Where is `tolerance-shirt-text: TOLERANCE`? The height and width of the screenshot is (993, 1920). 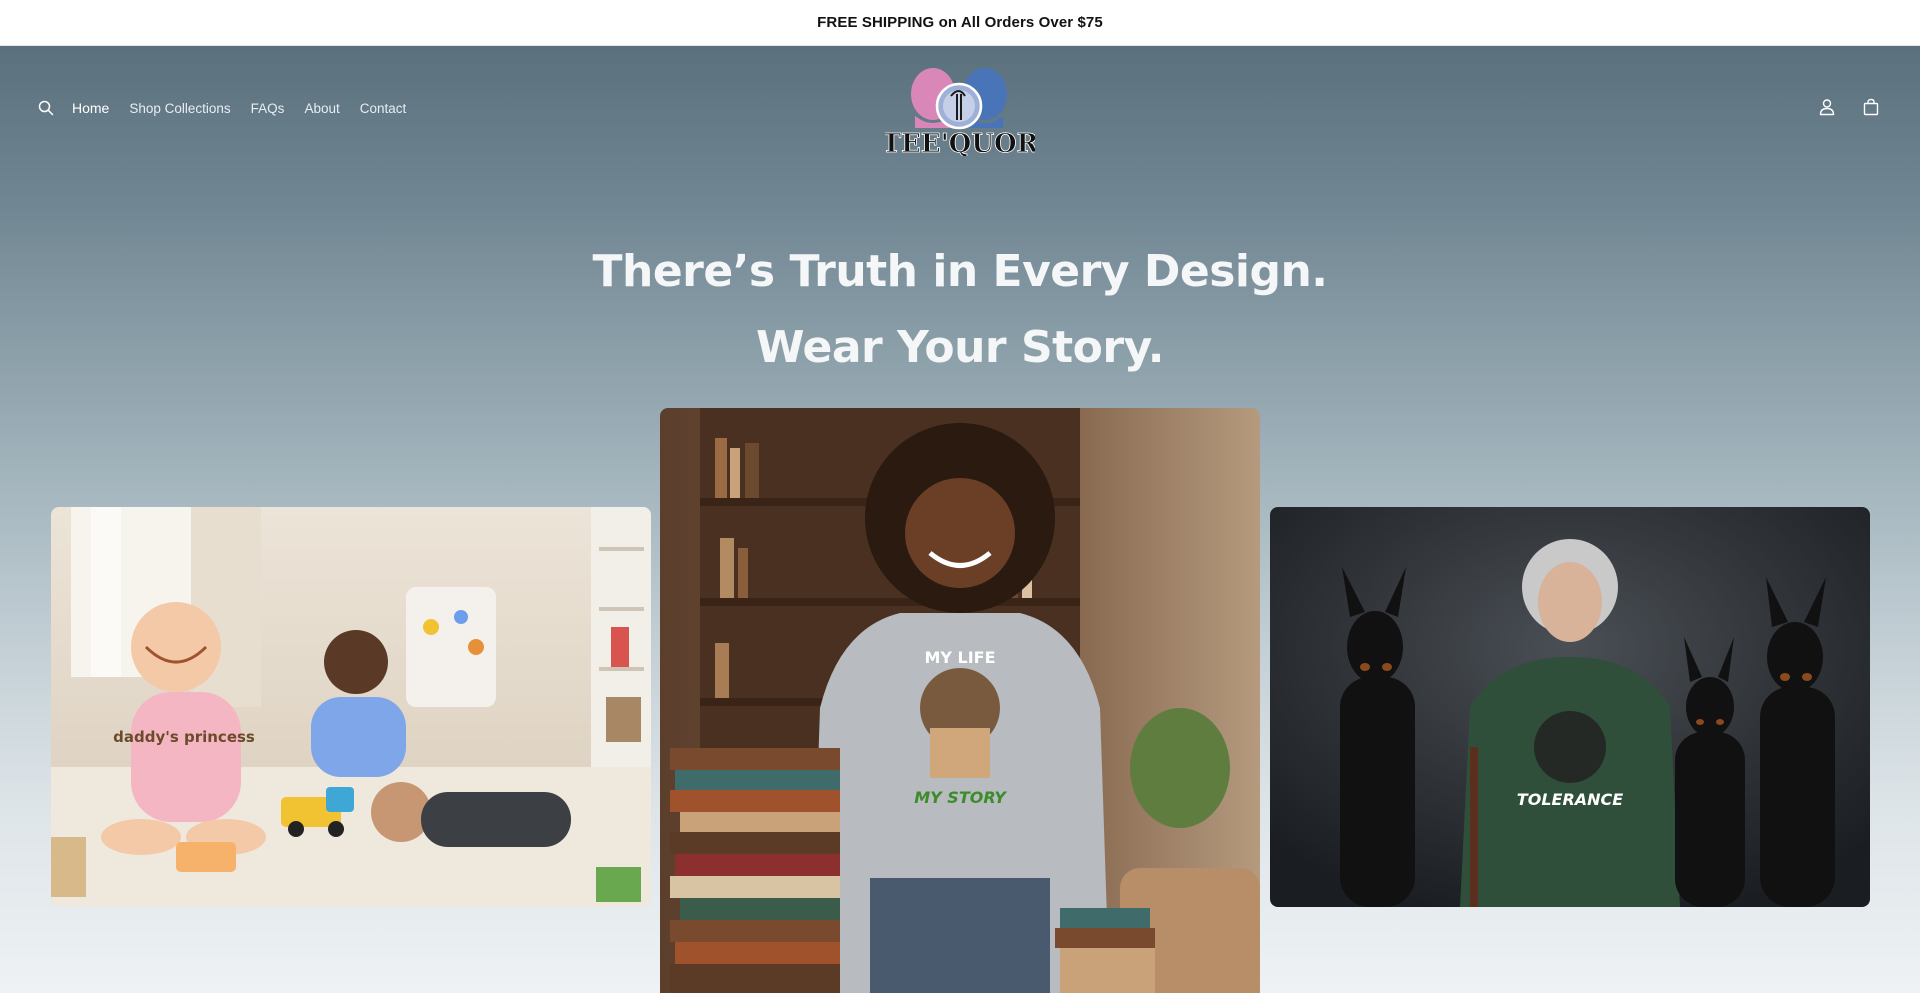
tolerance-shirt-text: TOLERANCE is located at coordinates (1570, 799).